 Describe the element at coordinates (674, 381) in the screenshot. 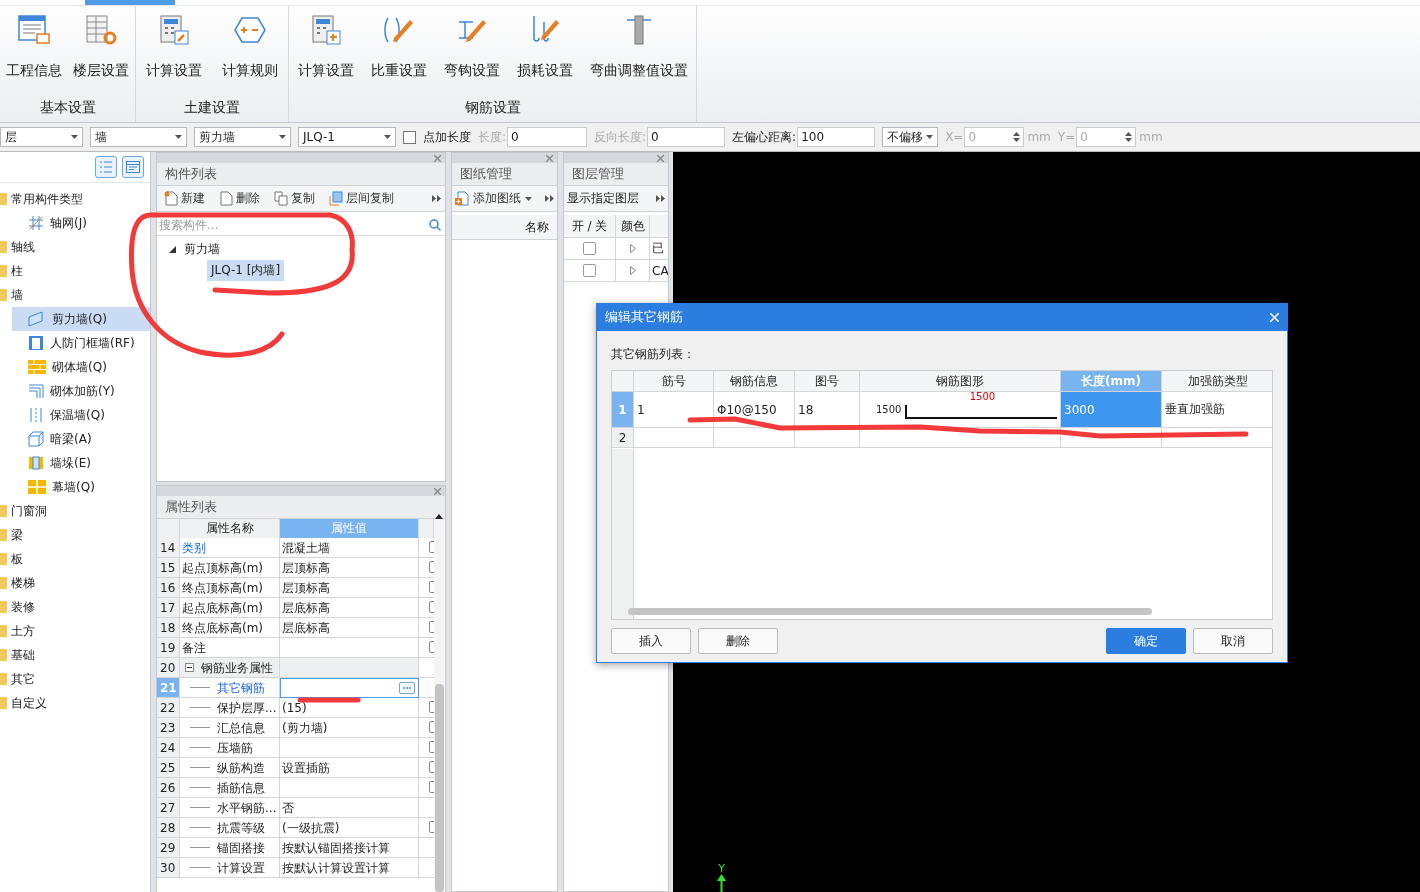

I see `column-header: 筋号` at that location.